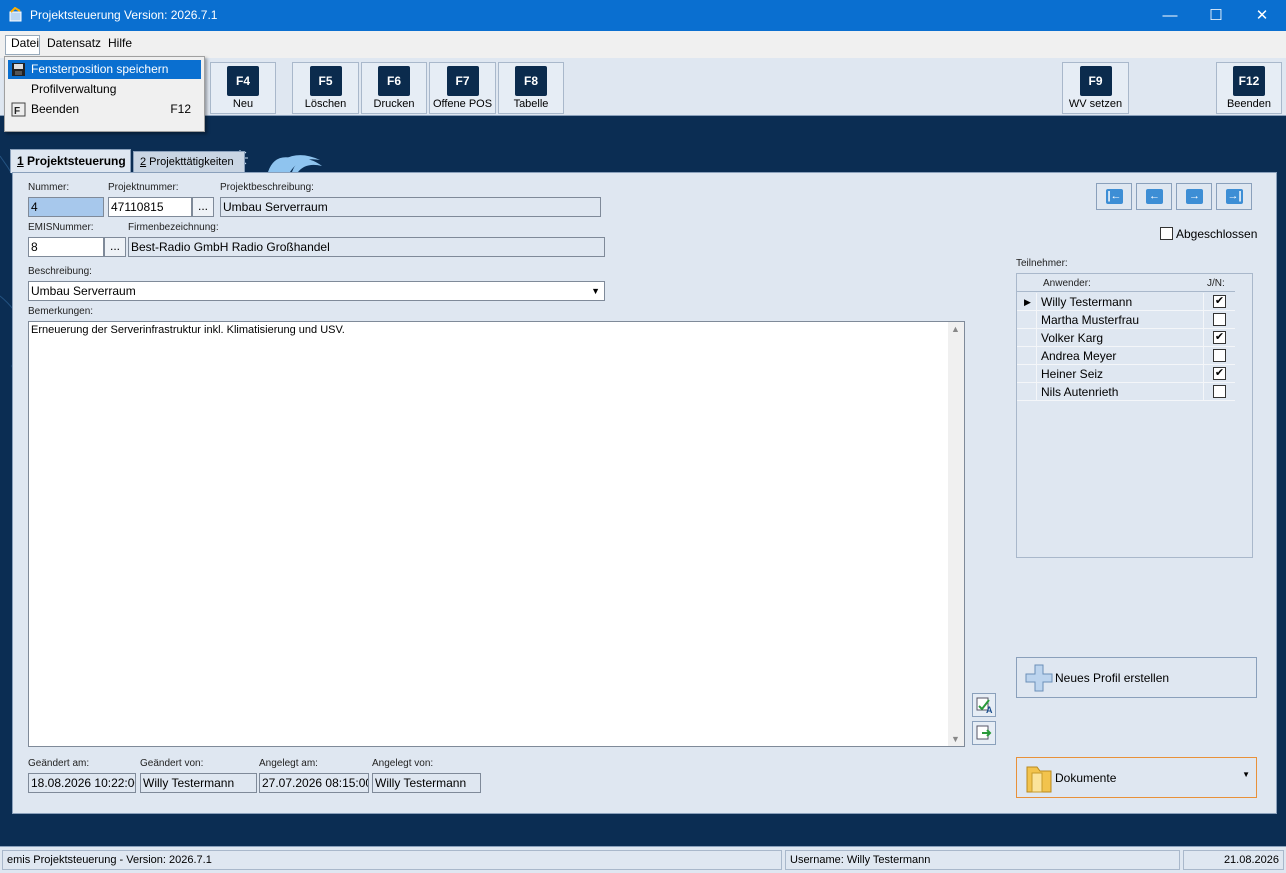  I want to click on beschreibung-value: Umbau Serverraum, so click(83, 291).